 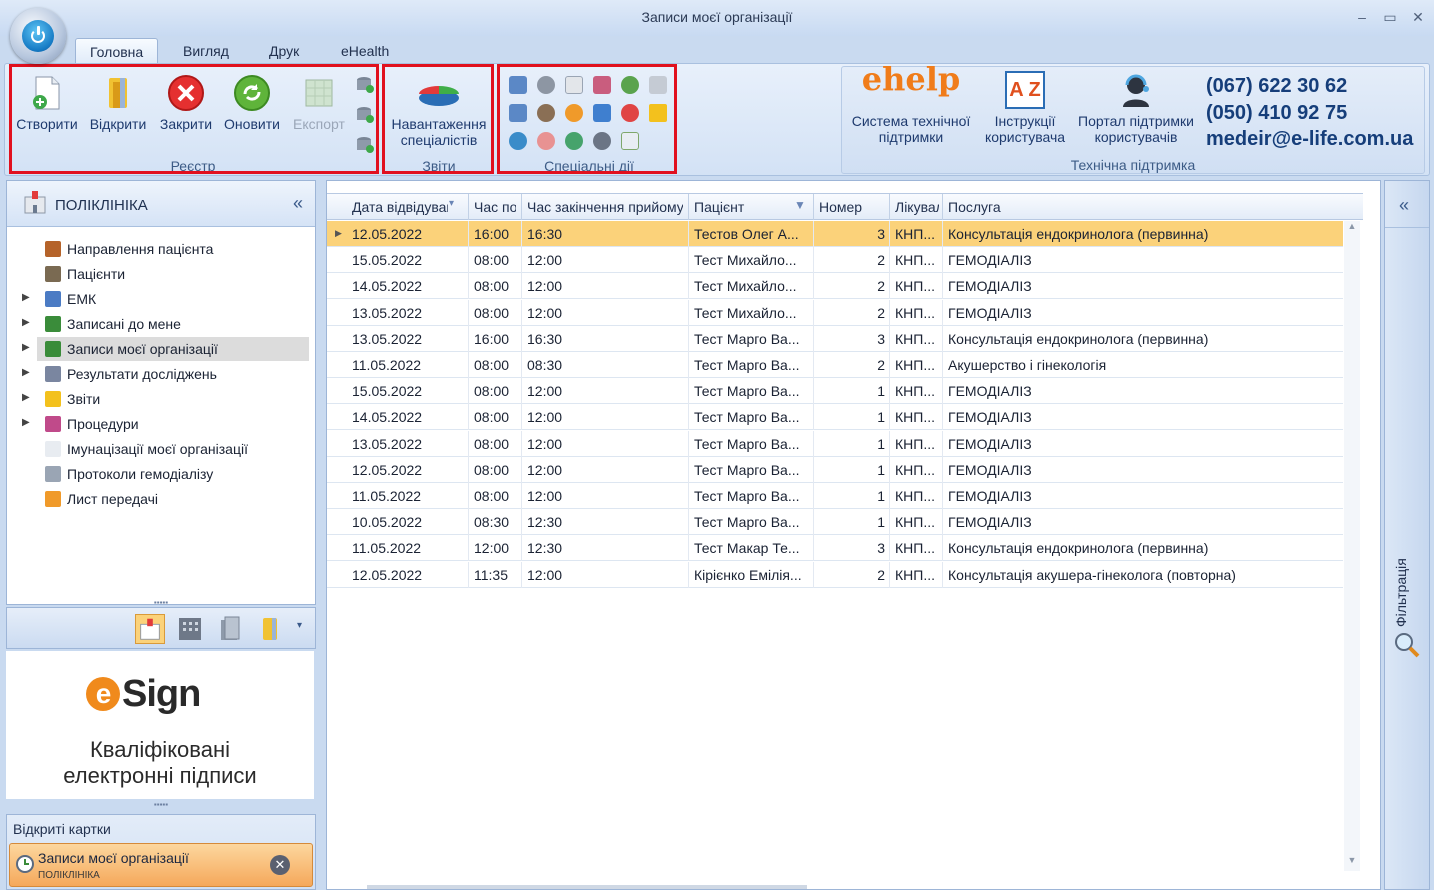 What do you see at coordinates (881, 365) in the screenshot?
I see `table-cell: 2` at bounding box center [881, 365].